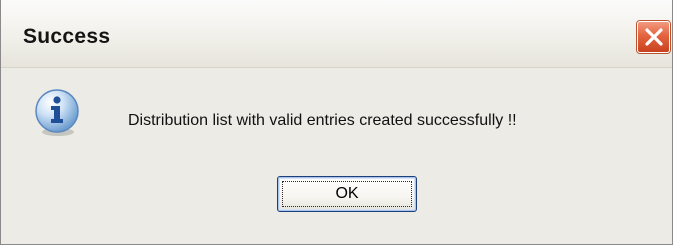 Image resolution: width=673 pixels, height=245 pixels. I want to click on info-icon, so click(57, 112).